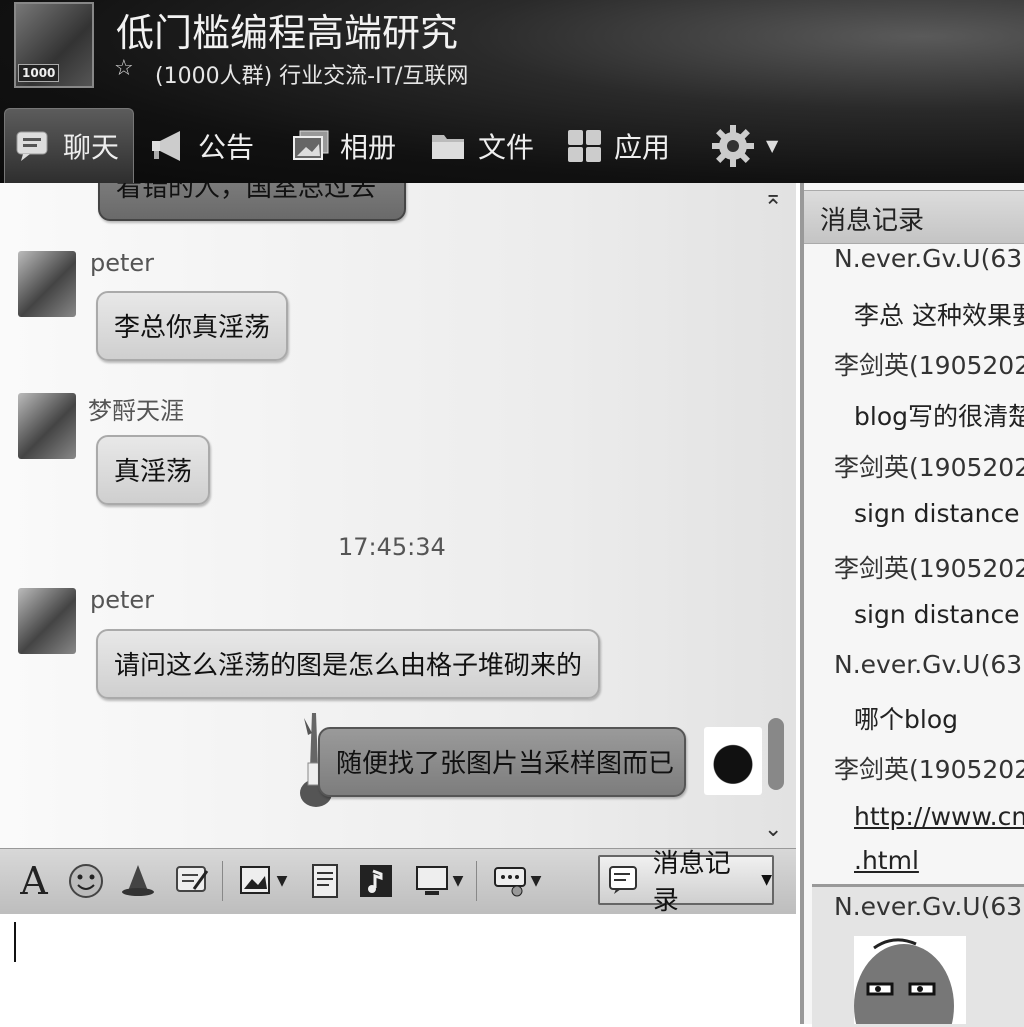 The image size is (1024, 1027). I want to click on message-history-button: 消息记录 ▼, so click(686, 882).